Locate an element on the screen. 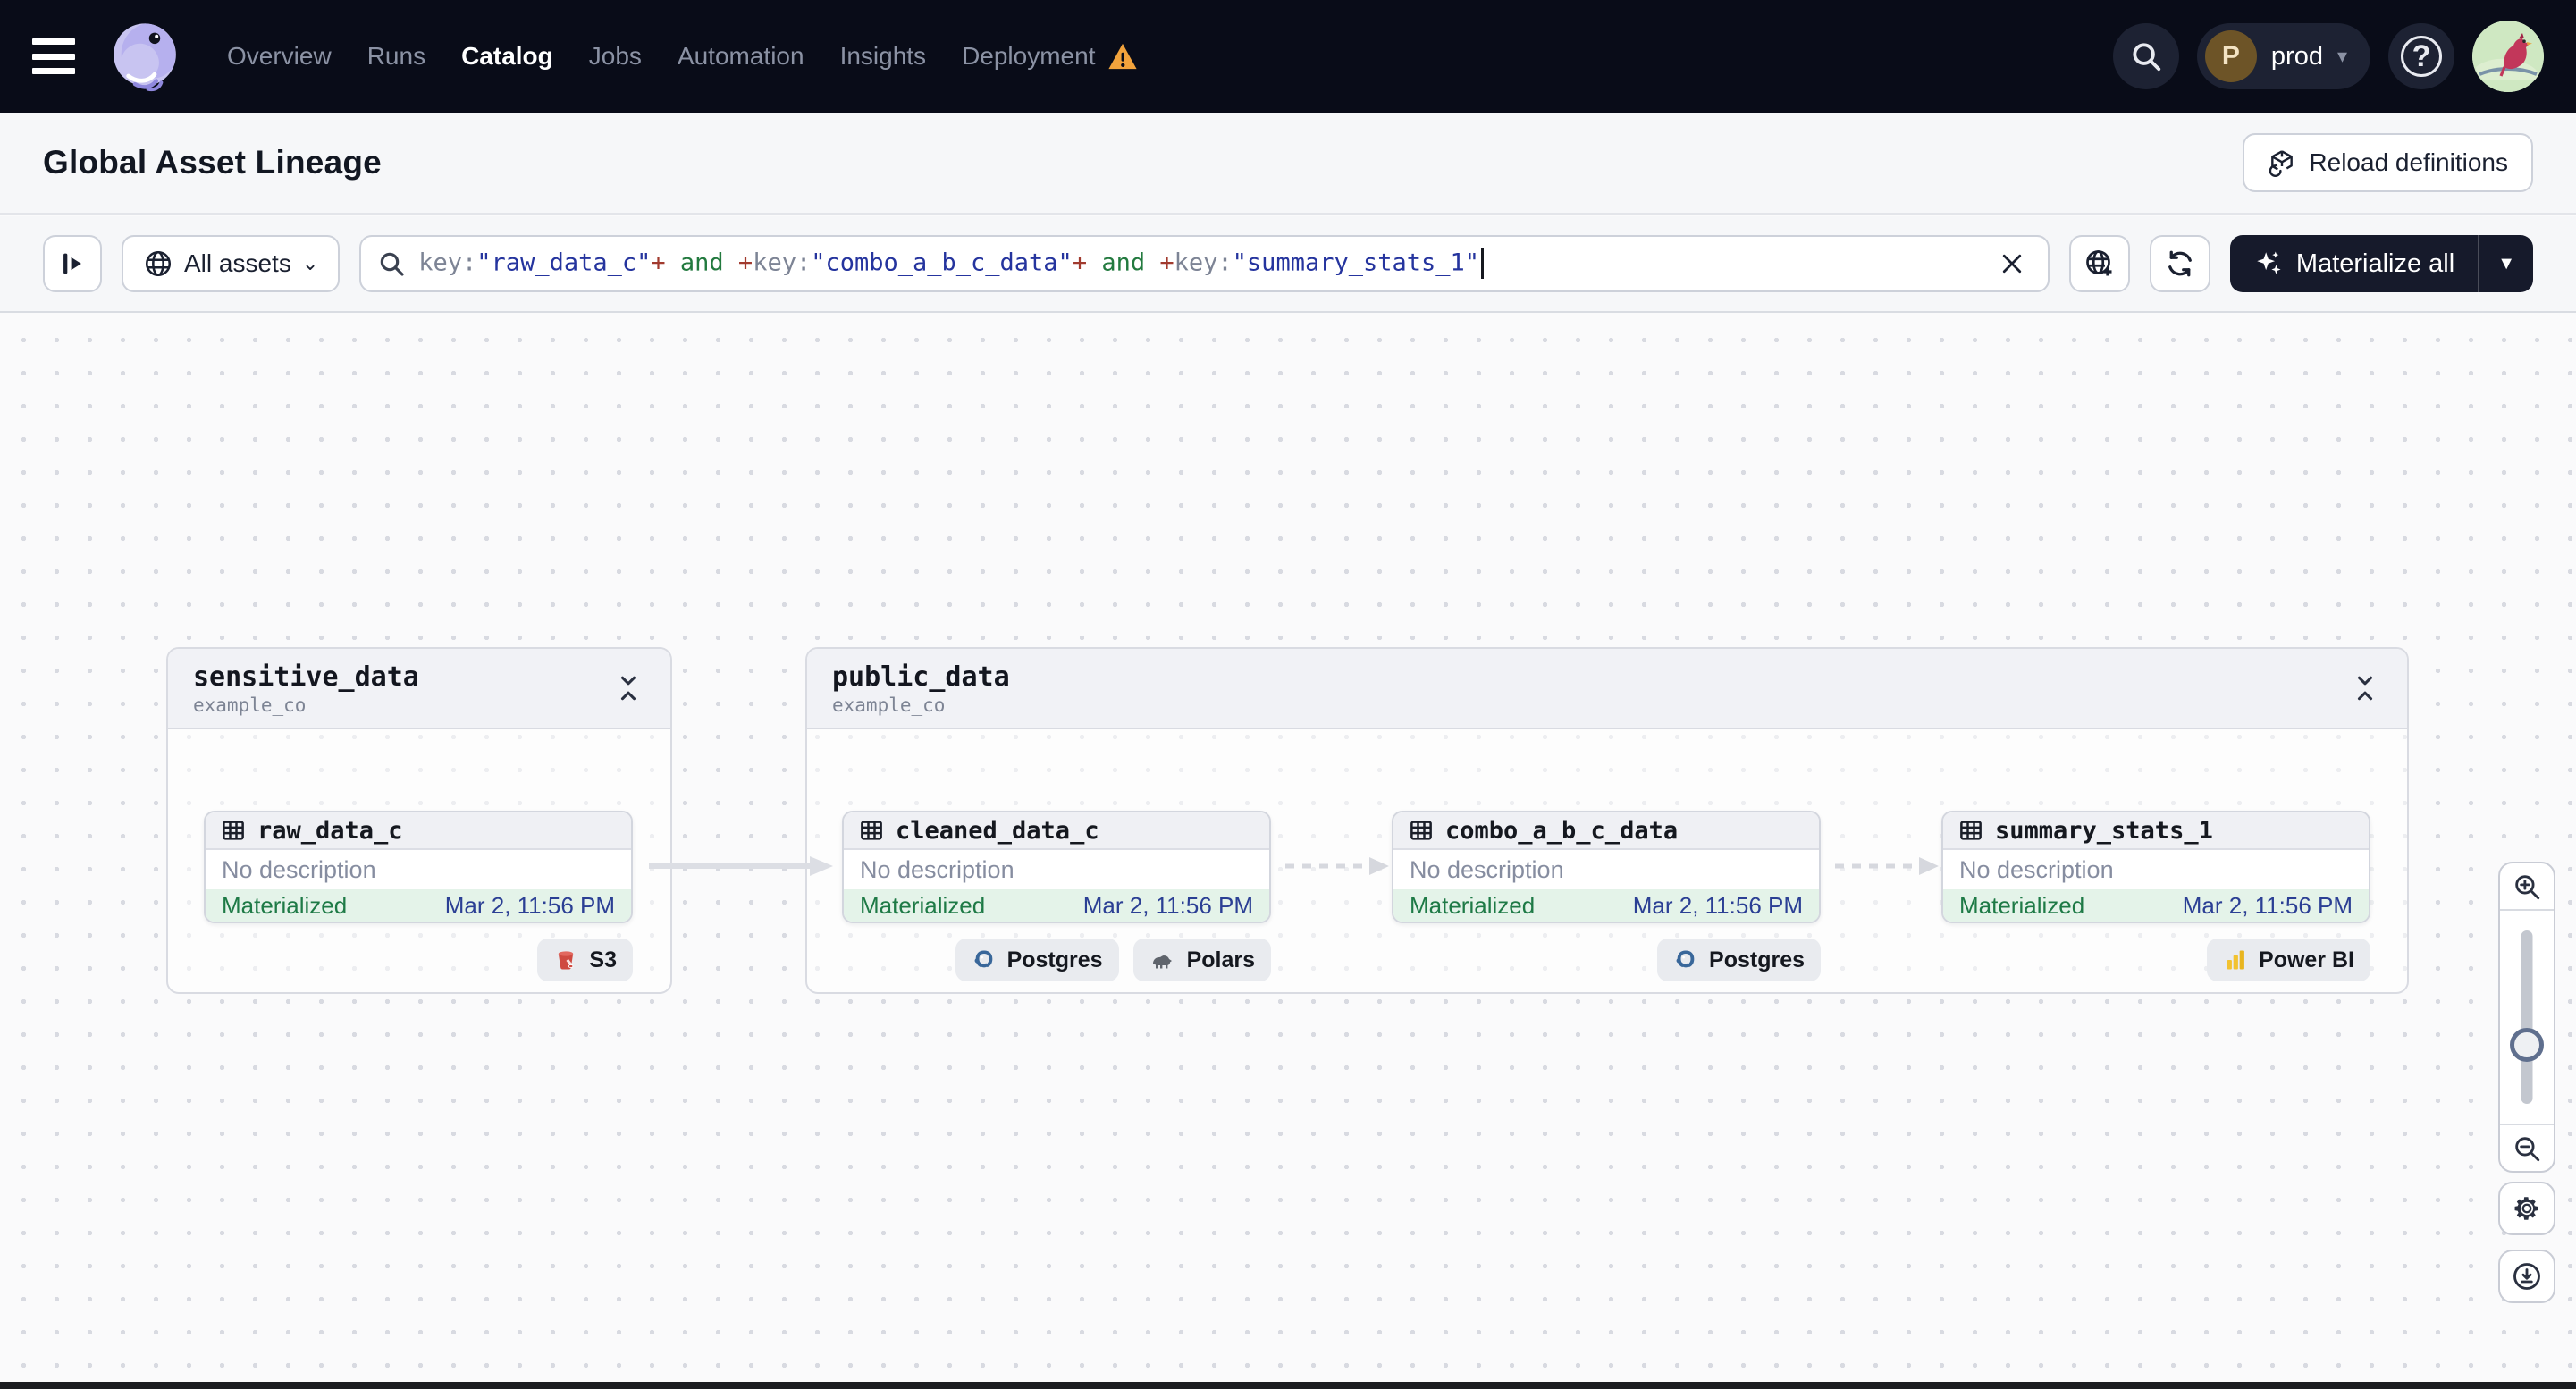 Image resolution: width=2576 pixels, height=1389 pixels. polars-icon is located at coordinates (1163, 960).